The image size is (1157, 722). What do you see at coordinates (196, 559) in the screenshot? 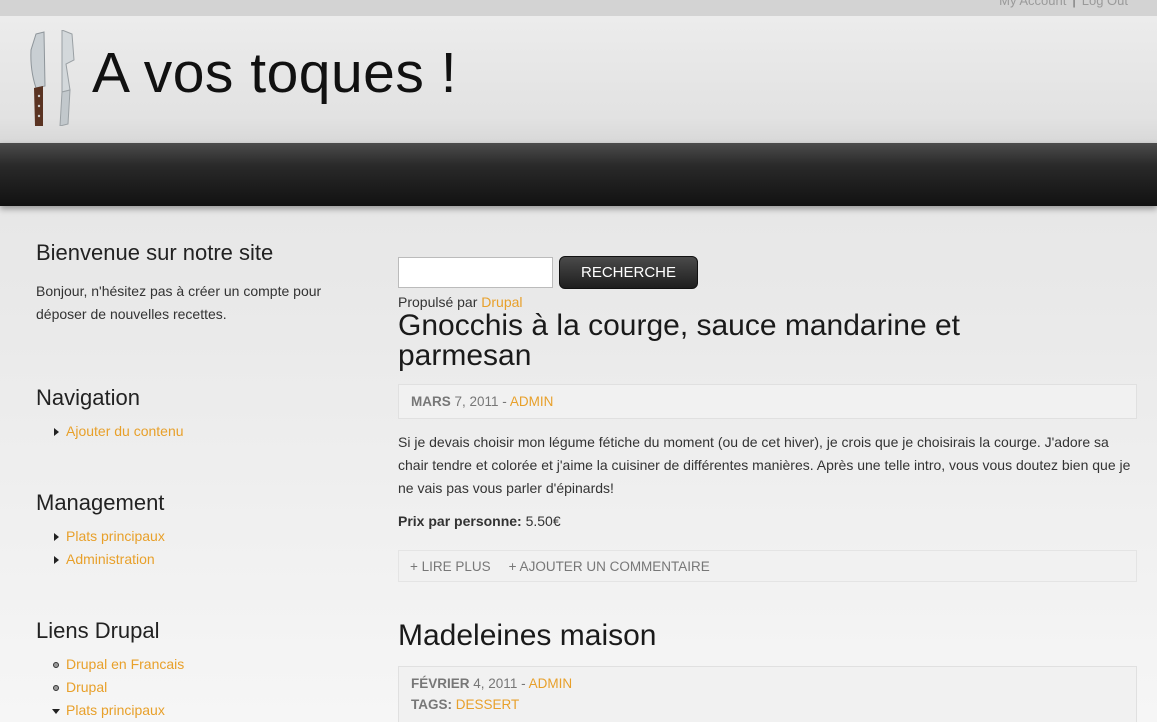
I see `menu-item-administration: Administration` at bounding box center [196, 559].